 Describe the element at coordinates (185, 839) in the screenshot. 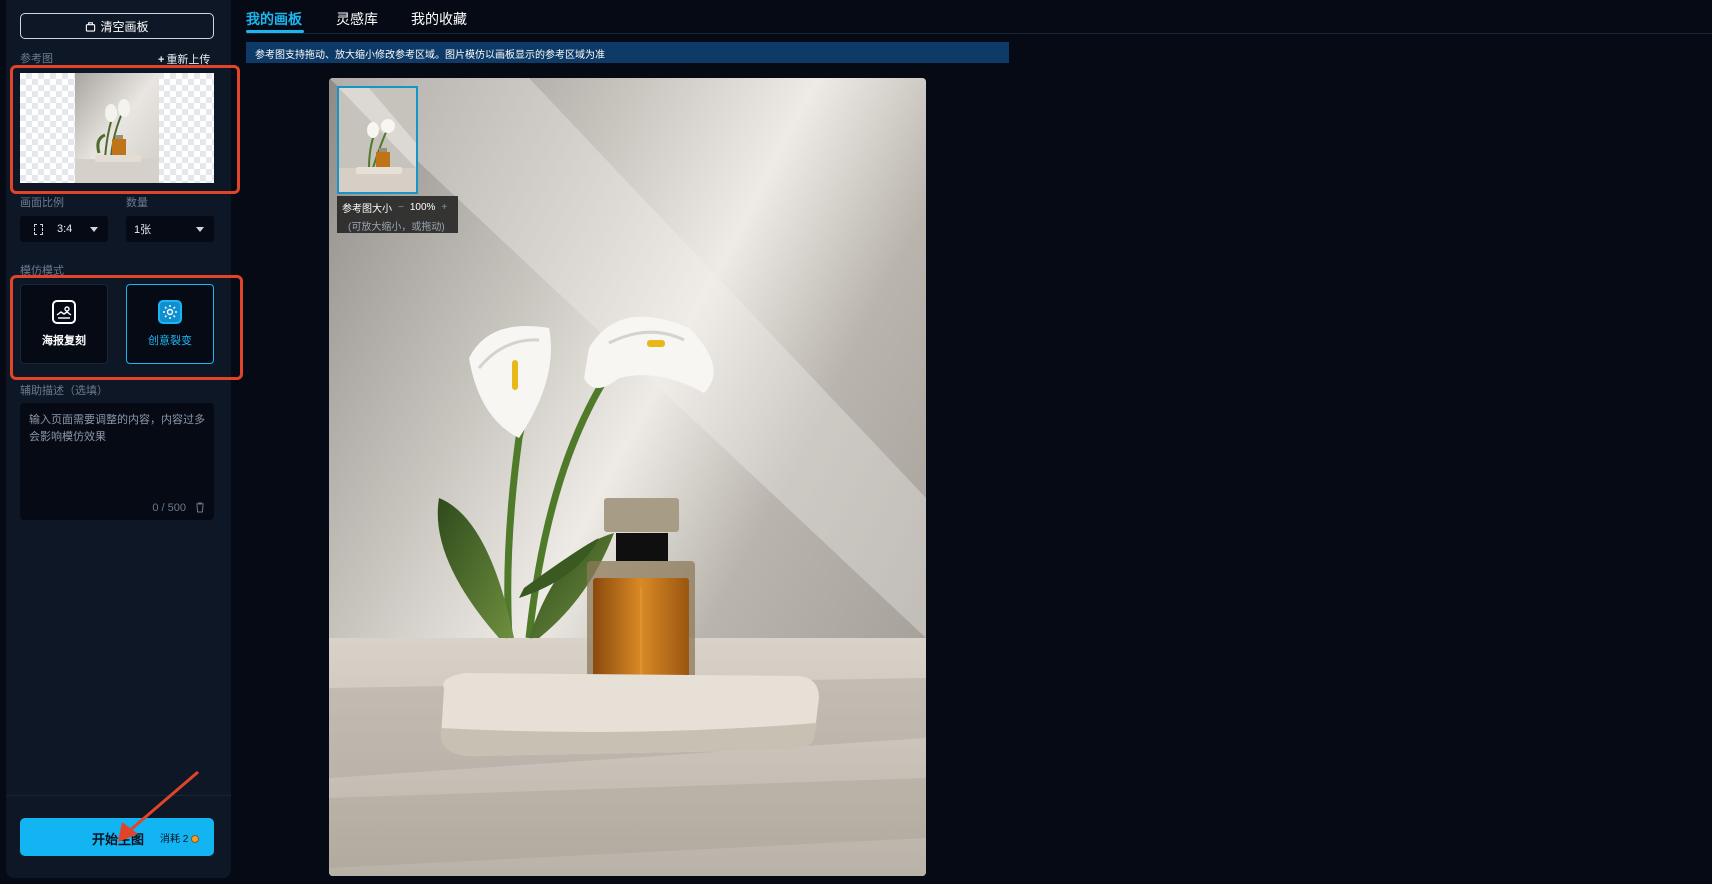

I see `cost-value: 2` at that location.